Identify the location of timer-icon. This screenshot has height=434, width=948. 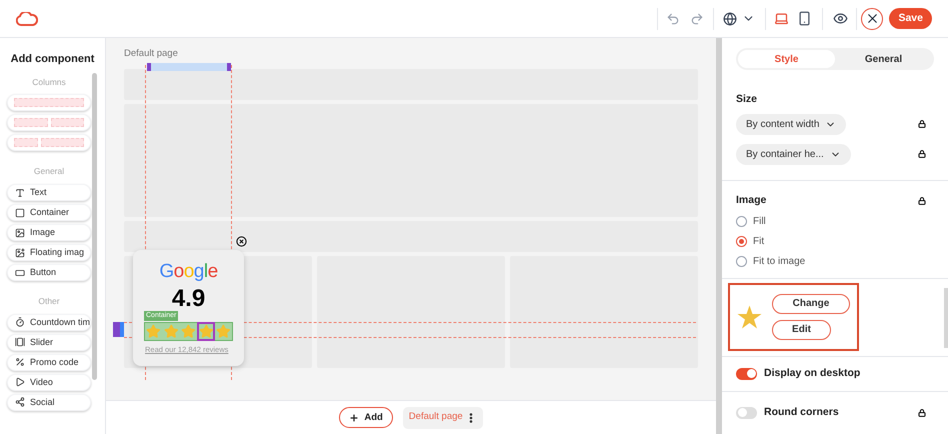
(20, 322).